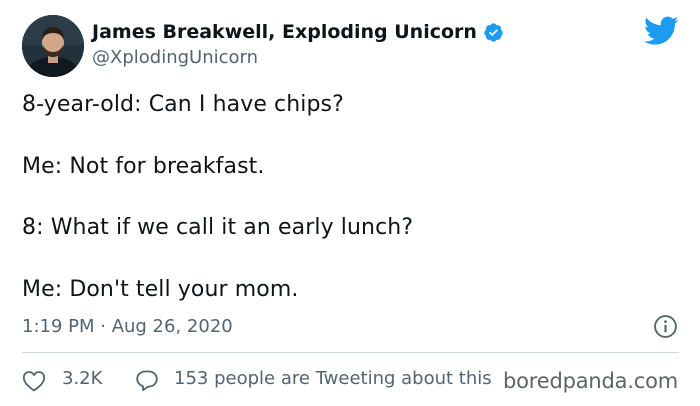 The width and height of the screenshot is (700, 406). I want to click on avatar-photo, so click(53, 46).